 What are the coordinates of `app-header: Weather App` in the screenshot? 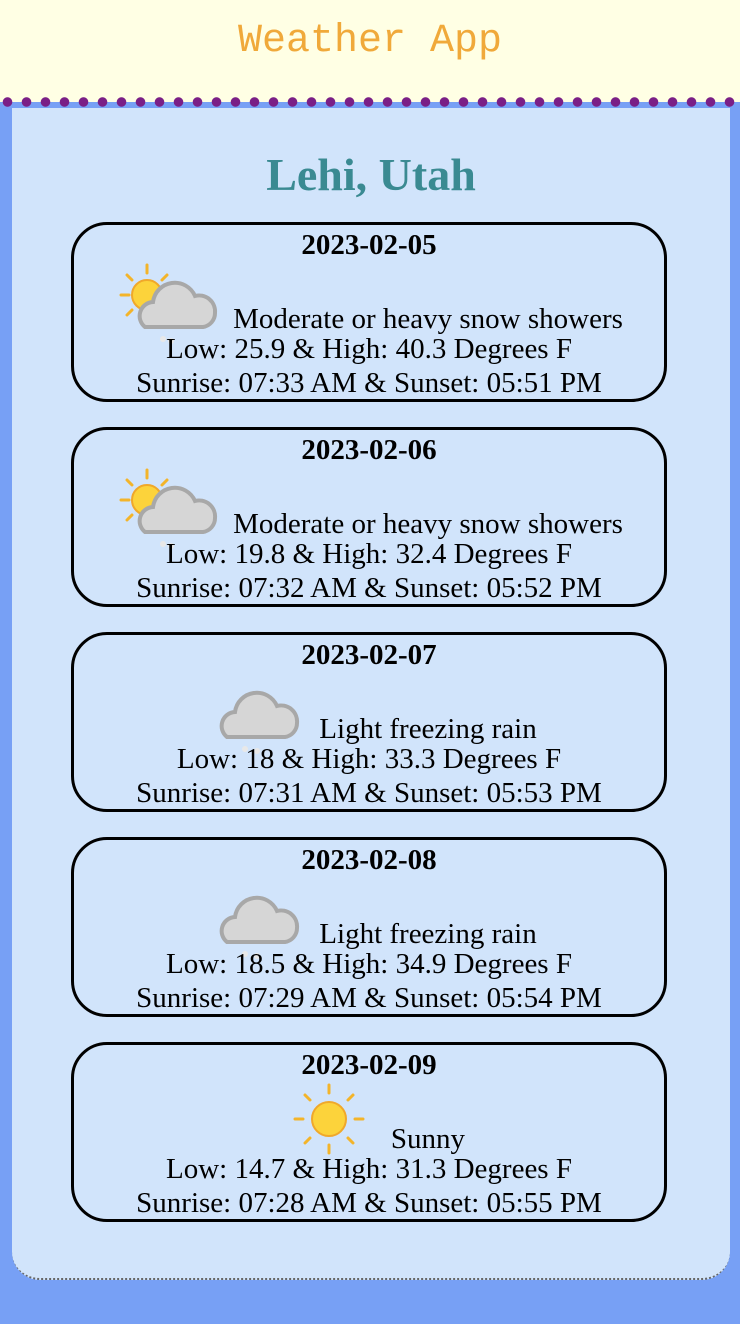 It's located at (370, 51).